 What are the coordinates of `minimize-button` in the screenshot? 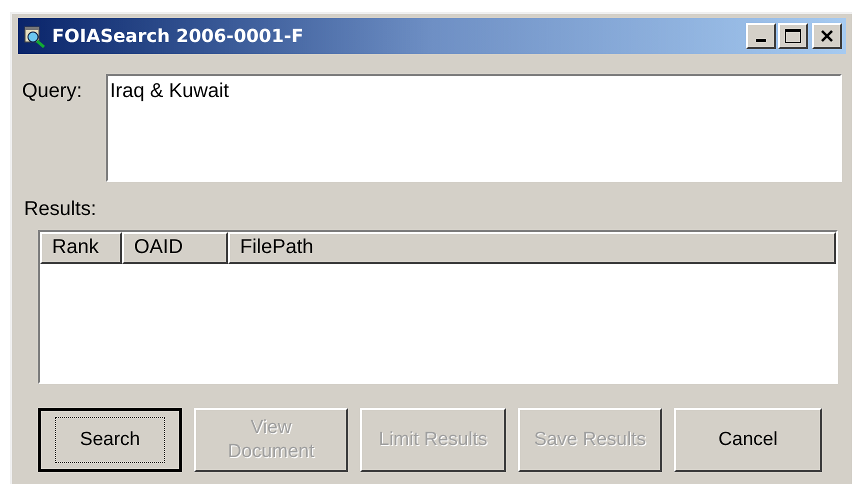 It's located at (761, 36).